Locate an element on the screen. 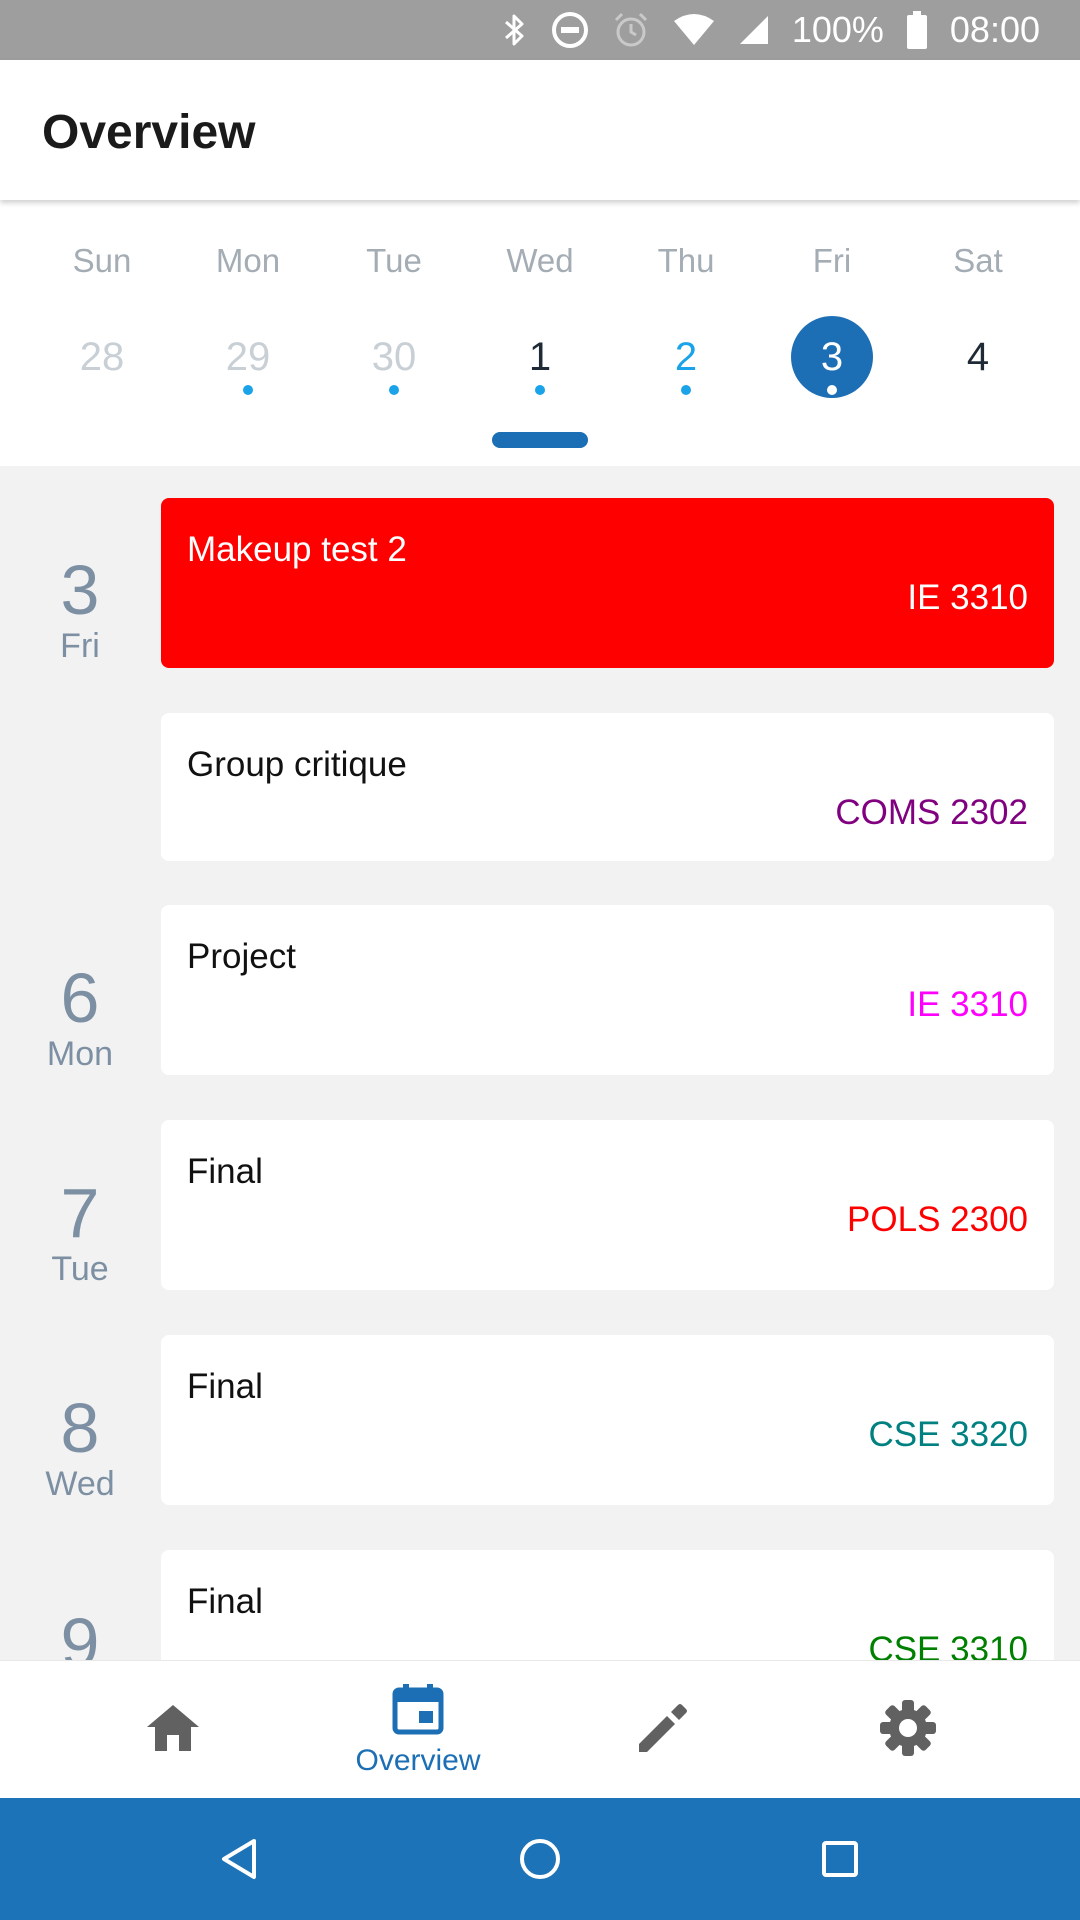 This screenshot has height=1920, width=1080. recents-icon is located at coordinates (840, 1859).